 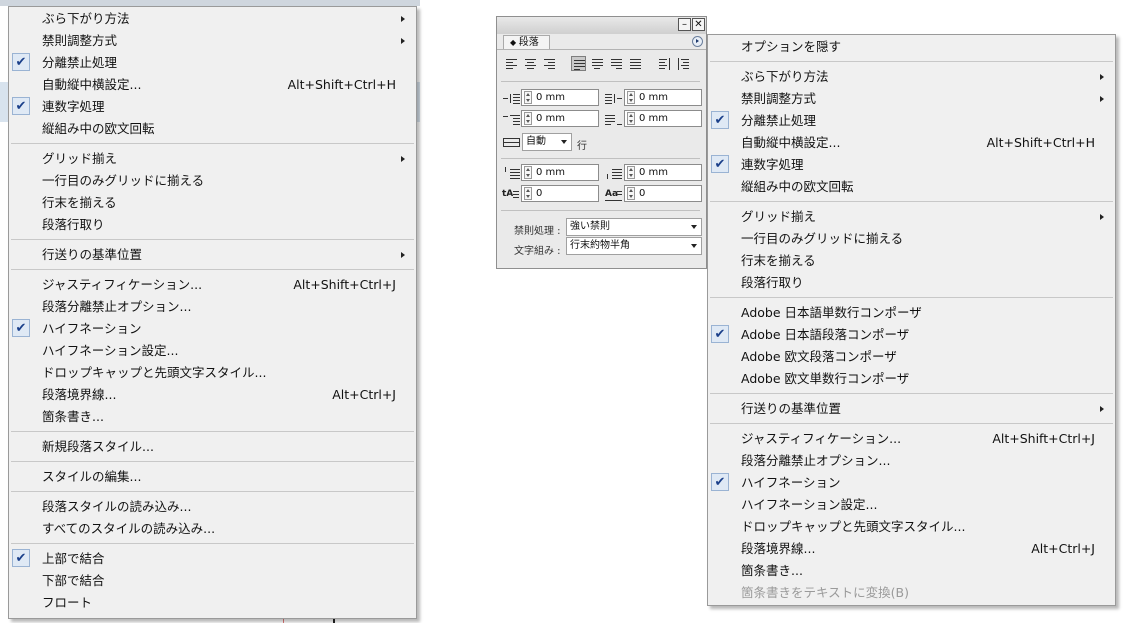 I want to click on left-indent-stepper, so click(x=528, y=97).